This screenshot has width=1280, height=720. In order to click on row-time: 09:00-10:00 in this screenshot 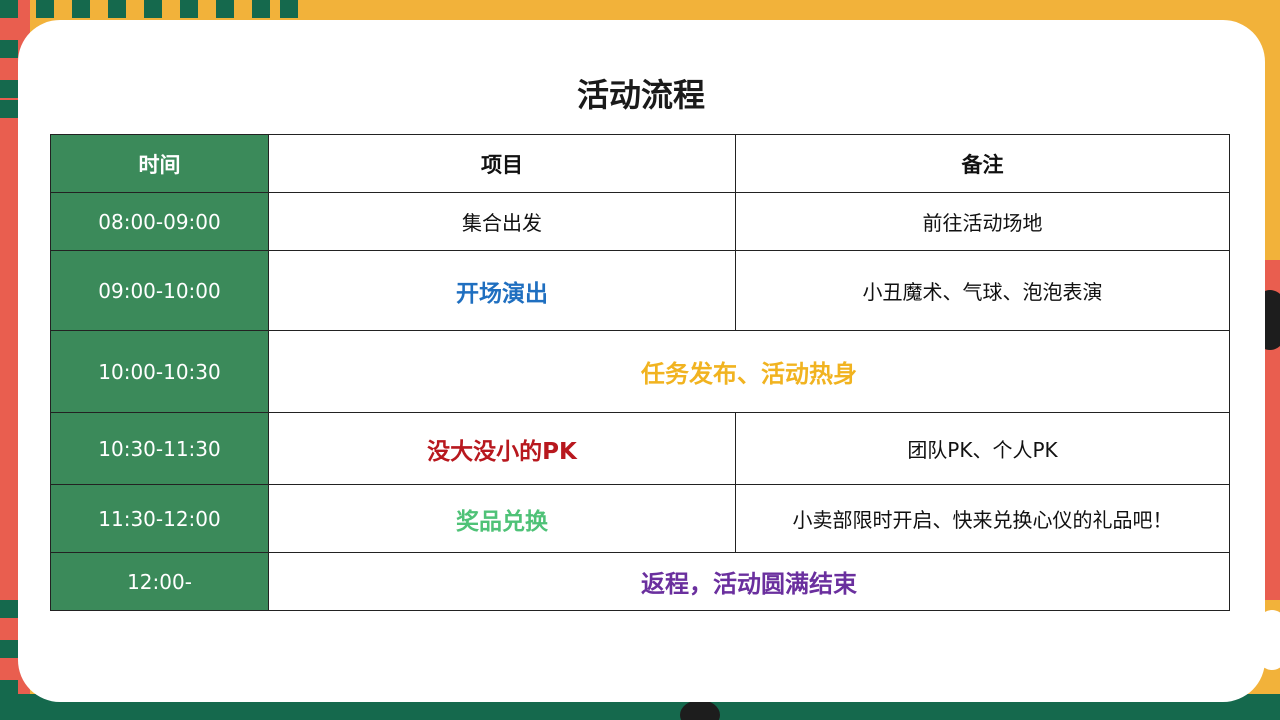, I will do `click(159, 290)`.